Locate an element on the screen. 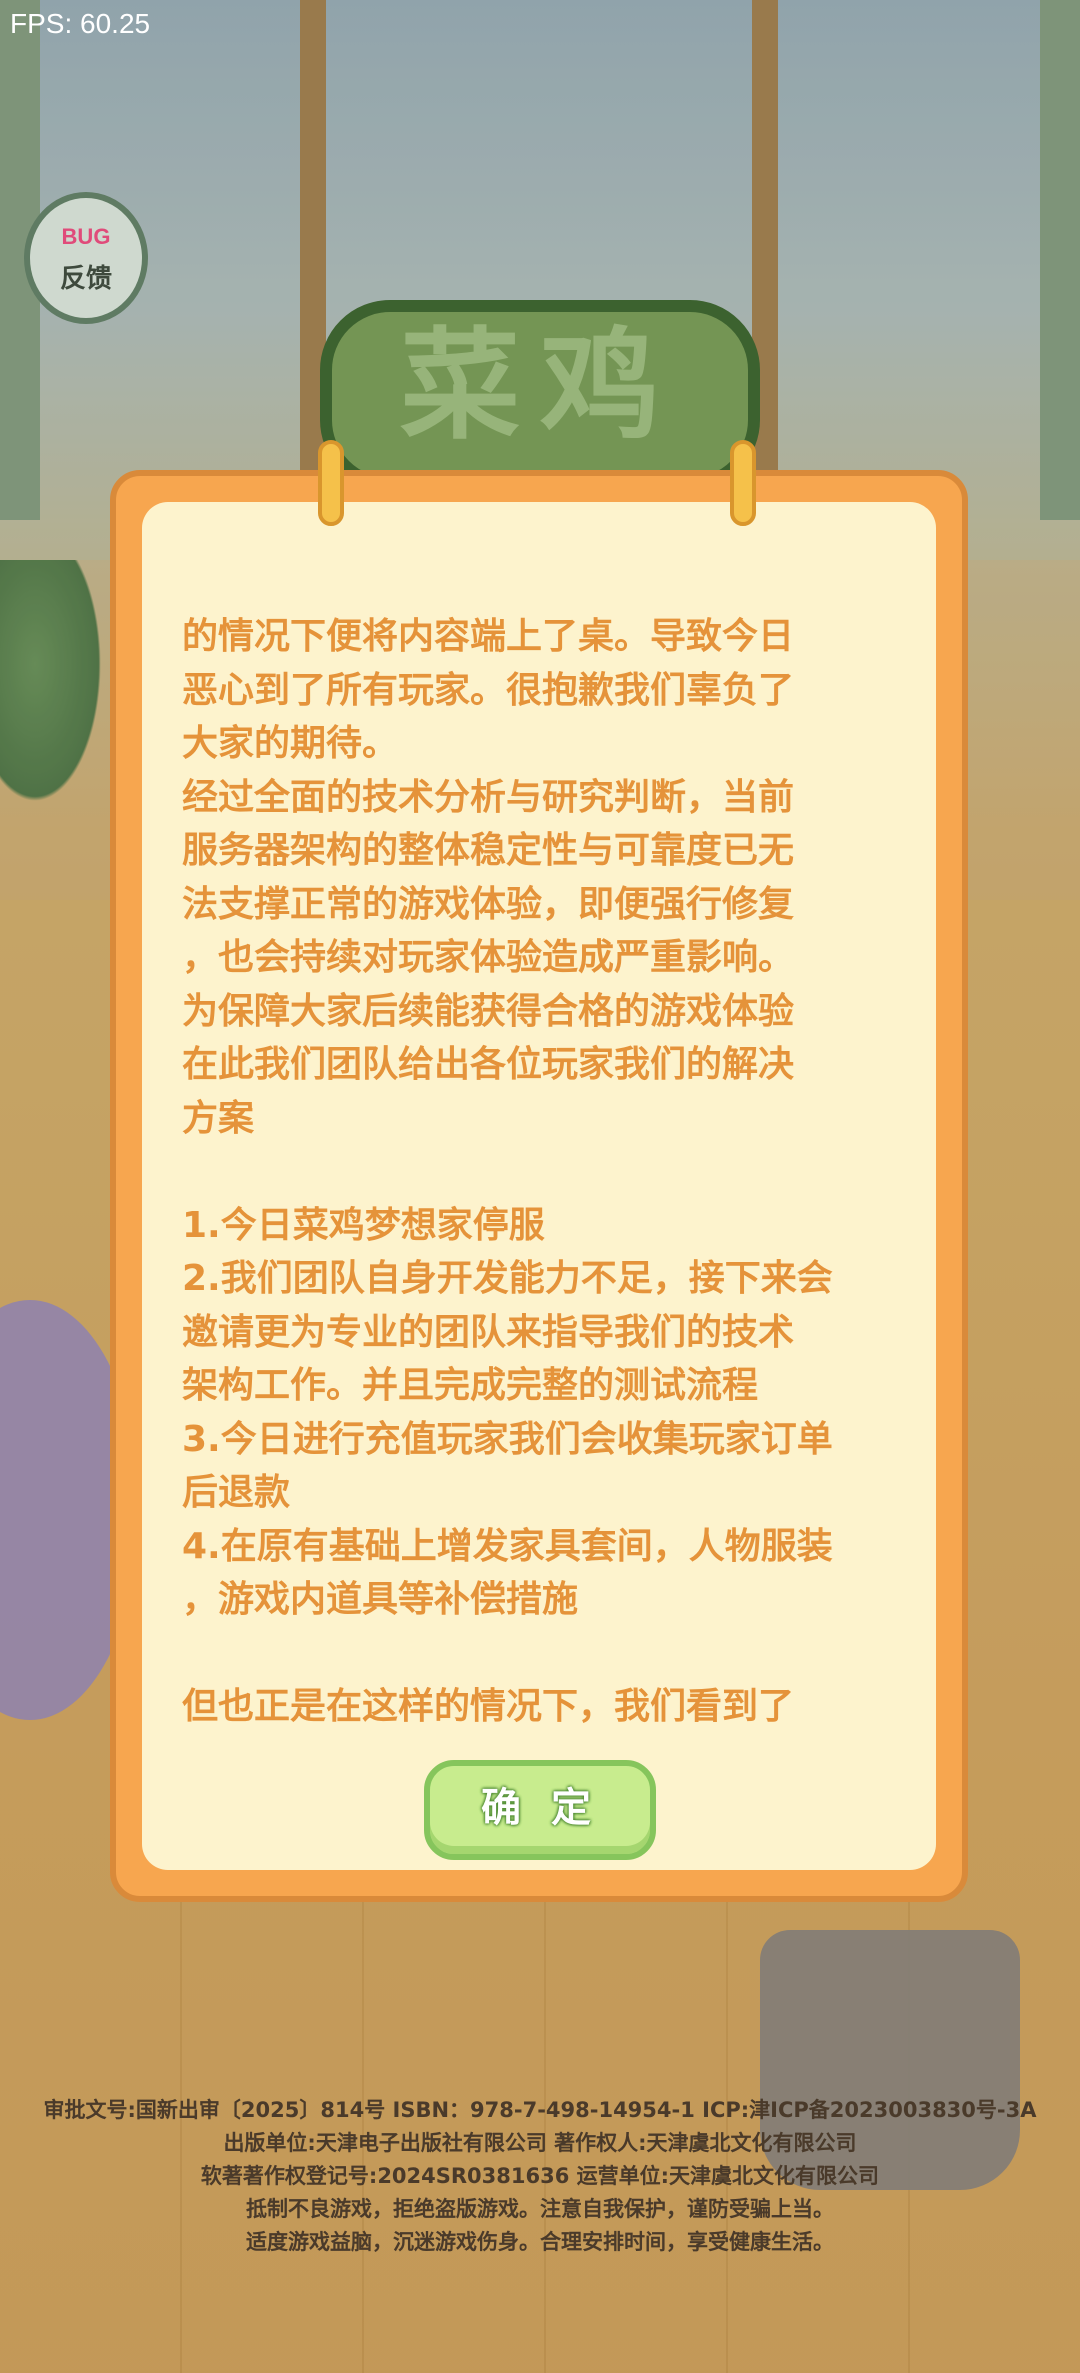 The width and height of the screenshot is (1080, 2373). footer-copyright-line: 软著著作权登记号:2024SR0381636 运营单位:天津虞北文化有限公司 is located at coordinates (540, 2176).